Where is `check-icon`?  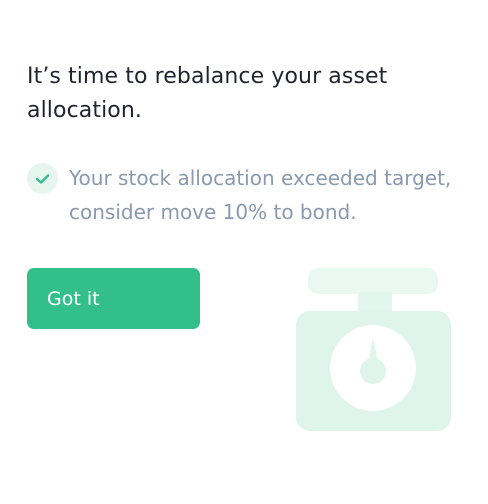 check-icon is located at coordinates (42, 178).